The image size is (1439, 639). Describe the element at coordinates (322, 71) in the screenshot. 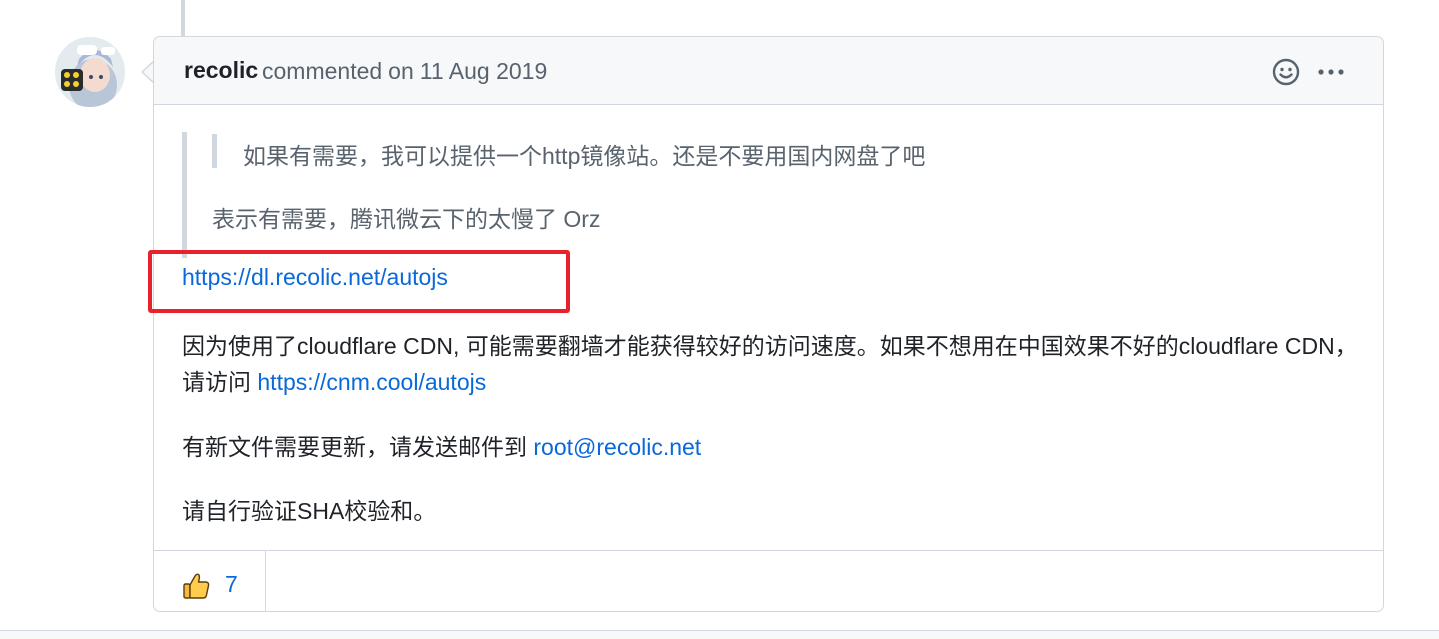

I see `comment-action: commented` at that location.